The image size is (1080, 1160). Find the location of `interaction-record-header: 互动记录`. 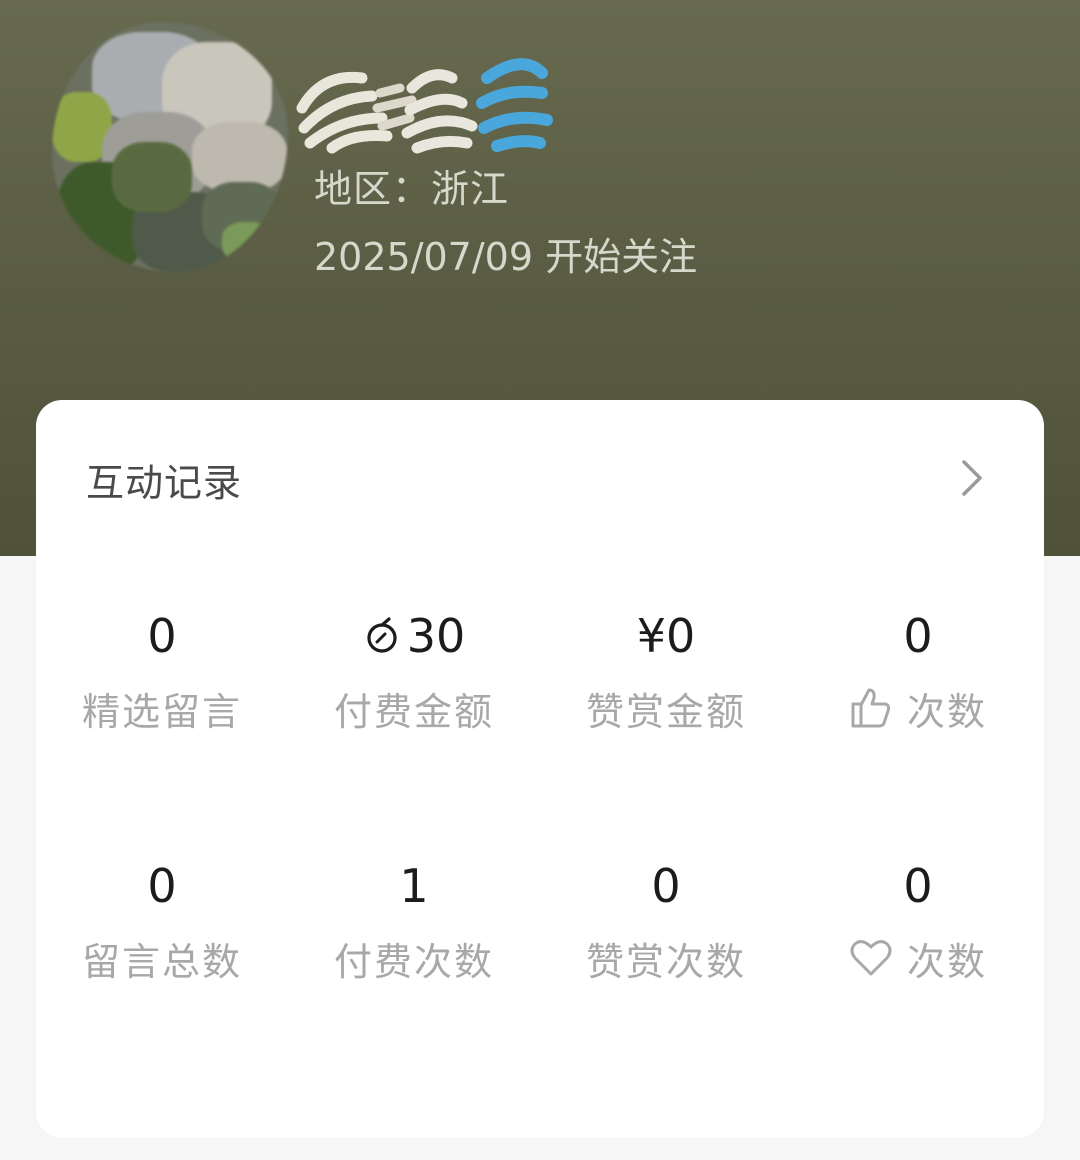

interaction-record-header: 互动记录 is located at coordinates (540, 478).